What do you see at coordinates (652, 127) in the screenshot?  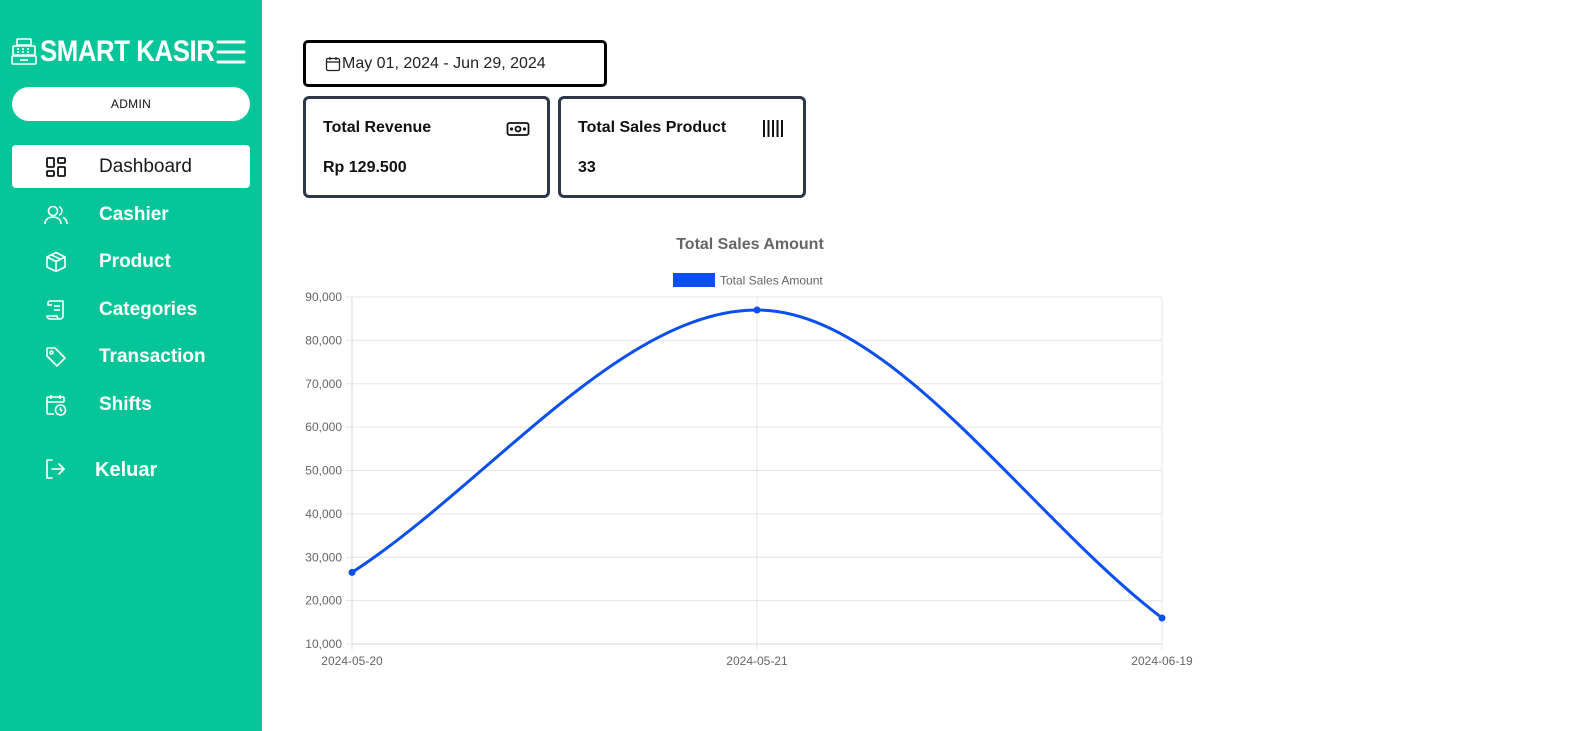 I see `sales-card-title: Total Sales Product` at bounding box center [652, 127].